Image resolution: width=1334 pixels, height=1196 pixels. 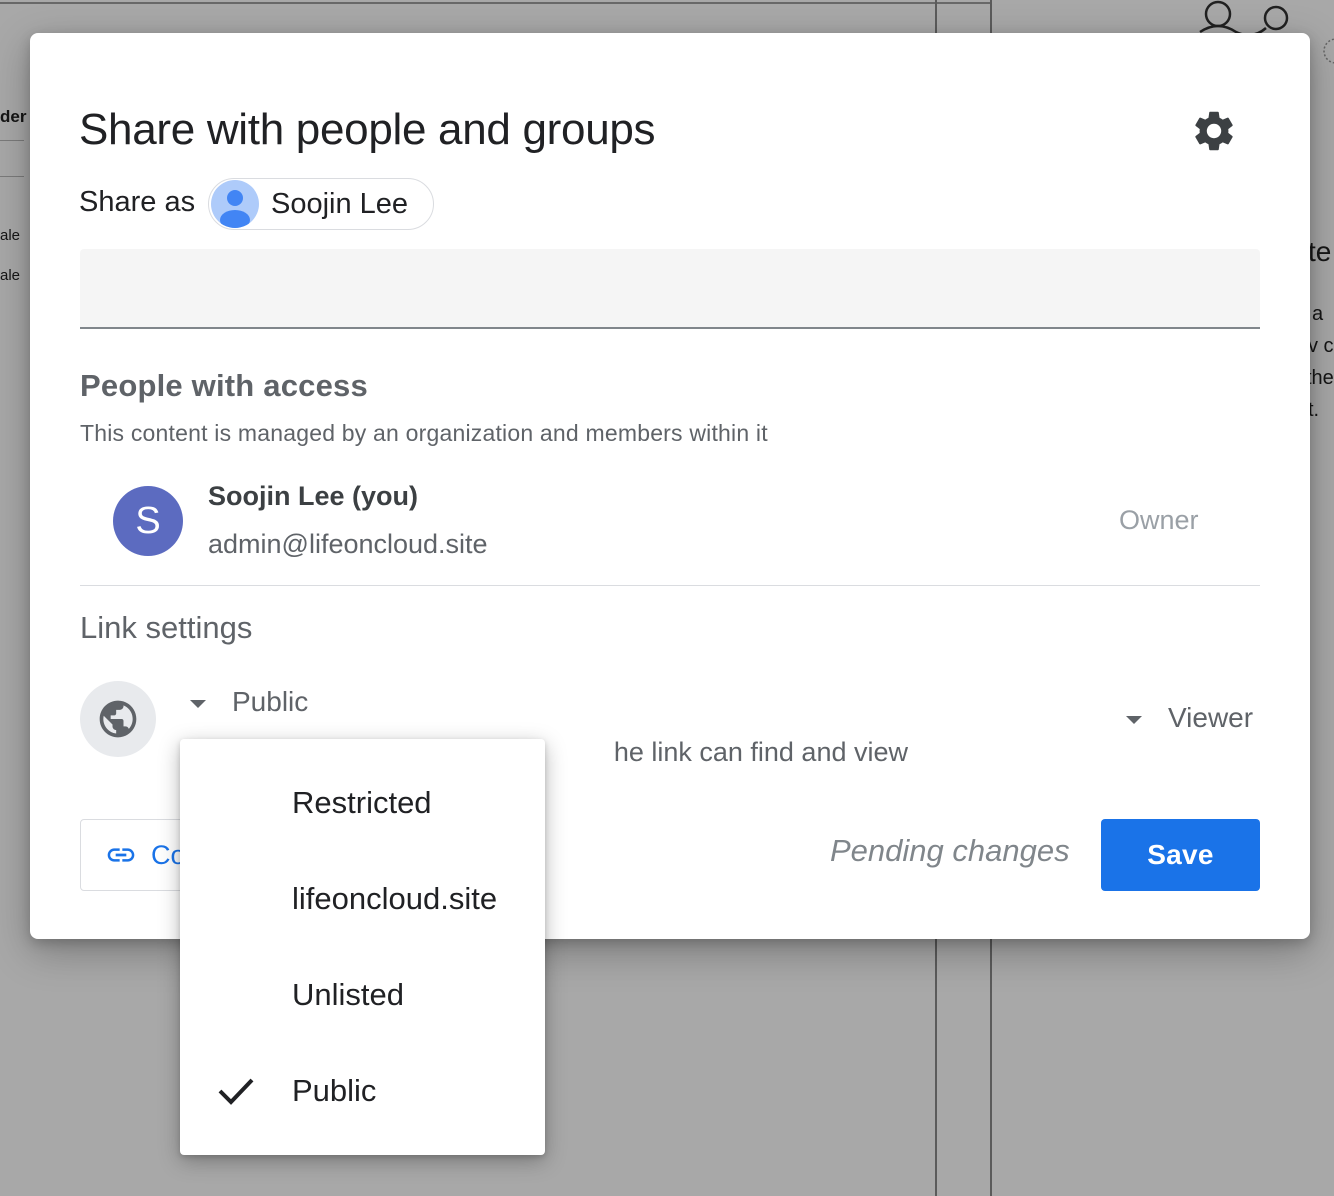 What do you see at coordinates (1214, 131) in the screenshot?
I see `gear-icon` at bounding box center [1214, 131].